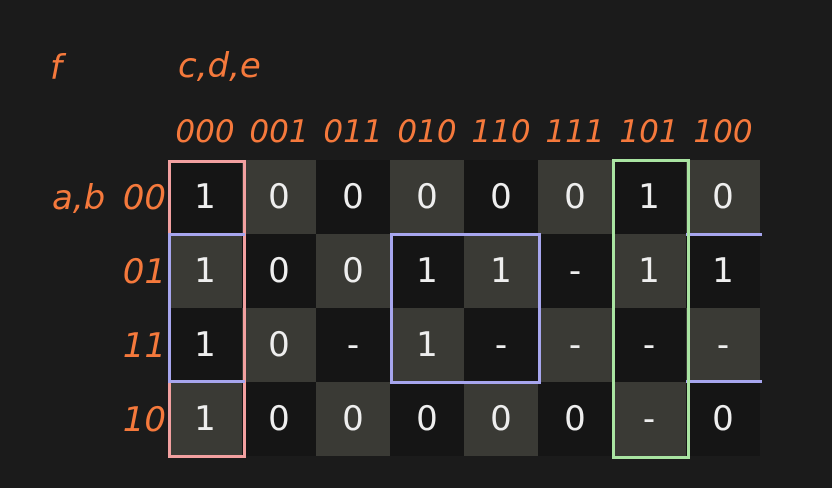  Describe the element at coordinates (723, 132) in the screenshot. I see `column-header-100: 100` at that location.